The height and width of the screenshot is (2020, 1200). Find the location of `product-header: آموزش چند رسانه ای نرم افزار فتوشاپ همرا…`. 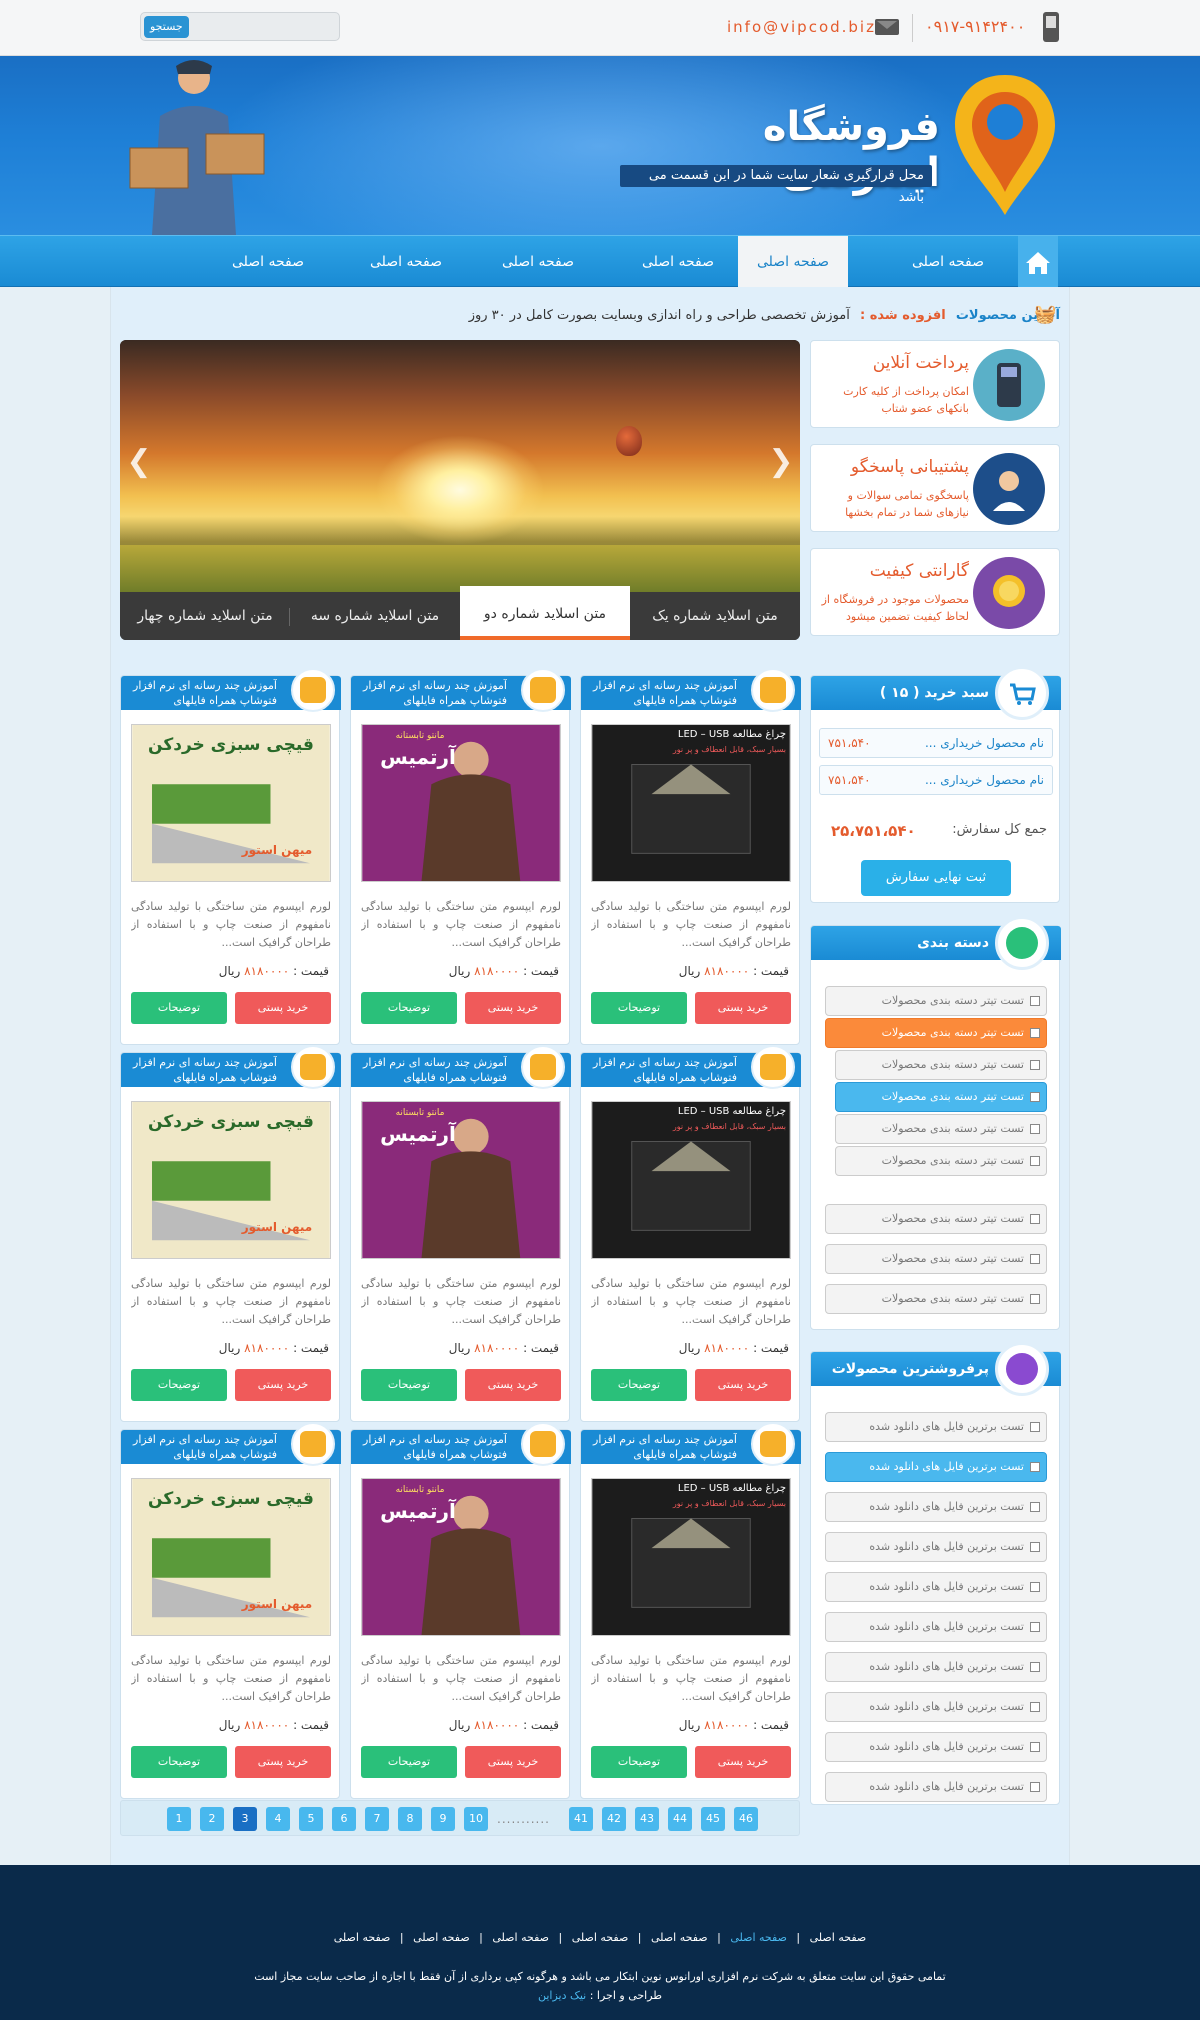

product-header: آموزش چند رسانه ای نرم افزار فتوشاپ همرا… is located at coordinates (231, 1067).